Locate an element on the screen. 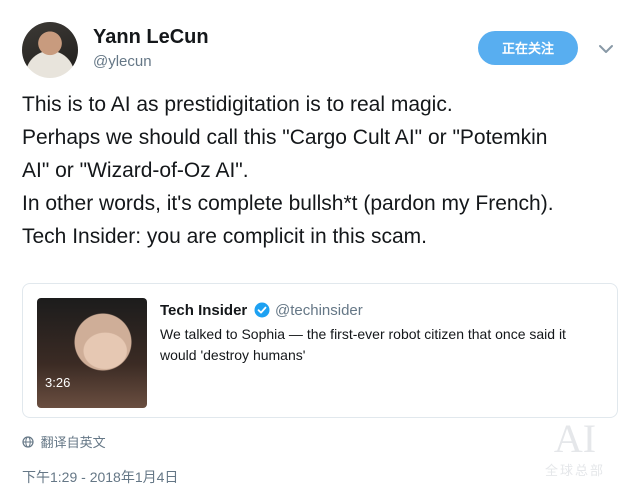 The width and height of the screenshot is (640, 501). watermark-caption: 全球总部 is located at coordinates (574, 470).